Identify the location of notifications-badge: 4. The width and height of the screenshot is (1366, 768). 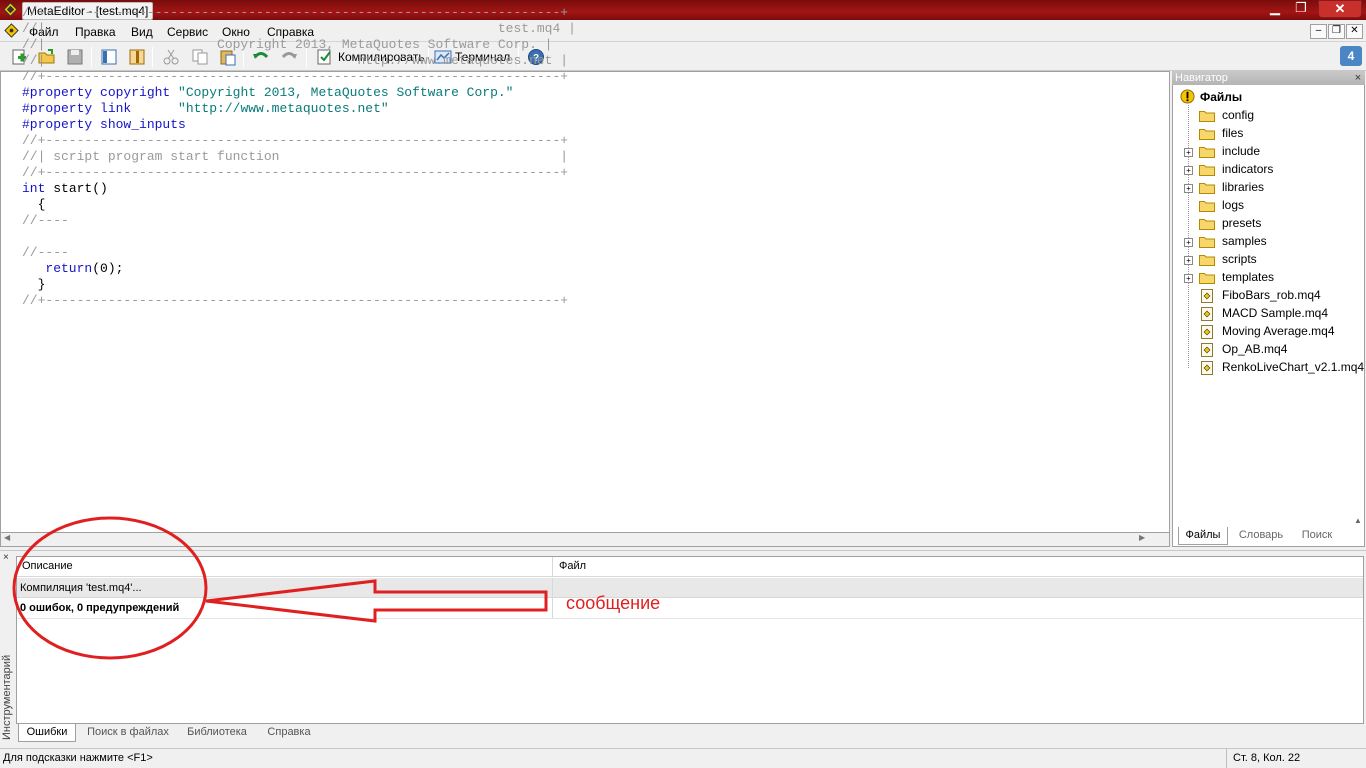
(1351, 56).